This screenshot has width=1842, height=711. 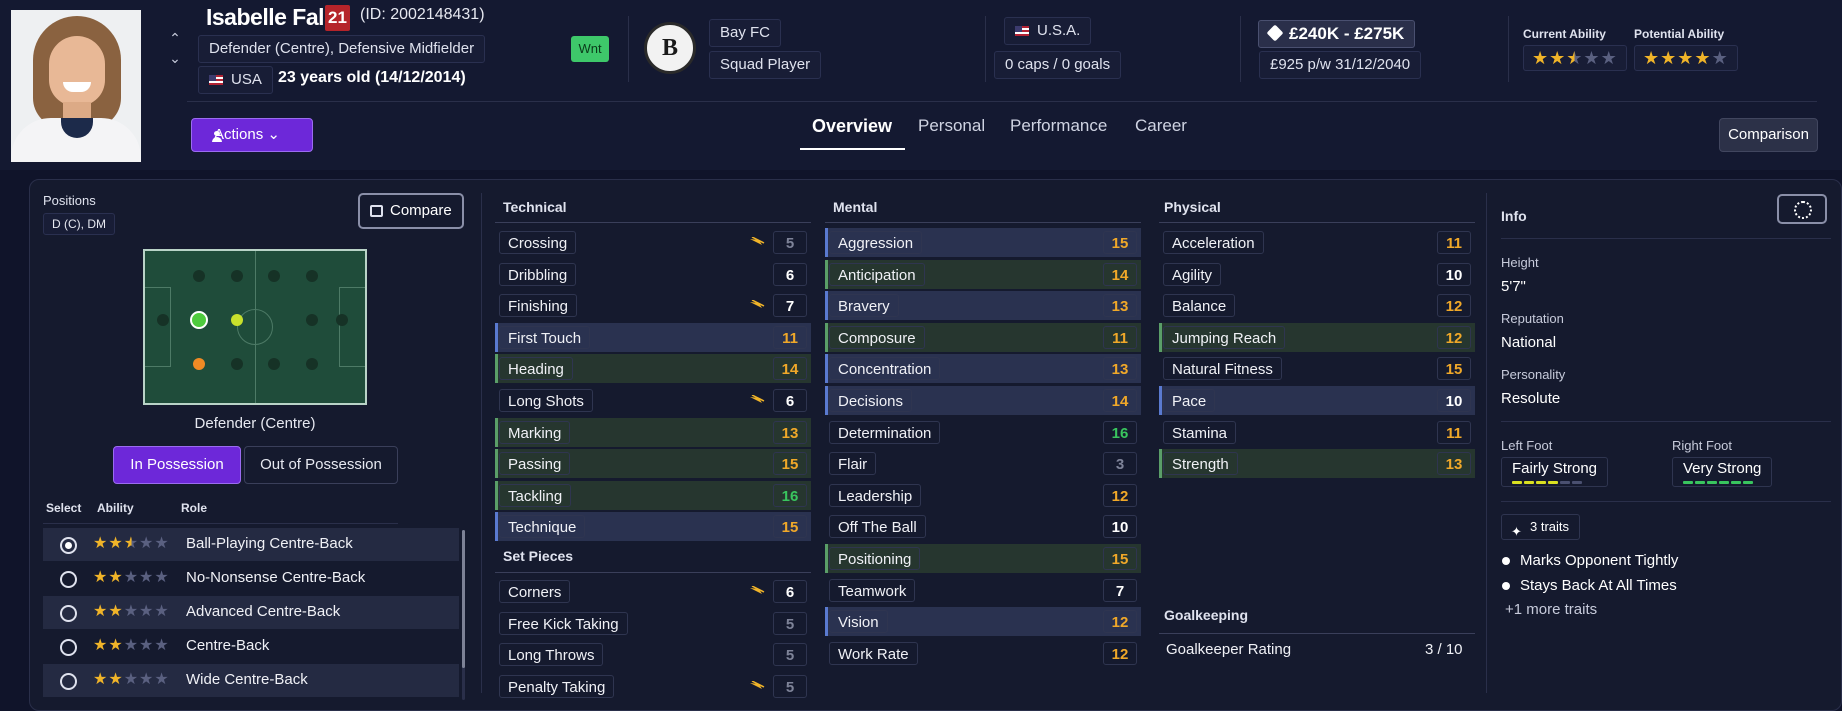 What do you see at coordinates (653, 623) in the screenshot?
I see `attribute-row: Free Kick Taking 5` at bounding box center [653, 623].